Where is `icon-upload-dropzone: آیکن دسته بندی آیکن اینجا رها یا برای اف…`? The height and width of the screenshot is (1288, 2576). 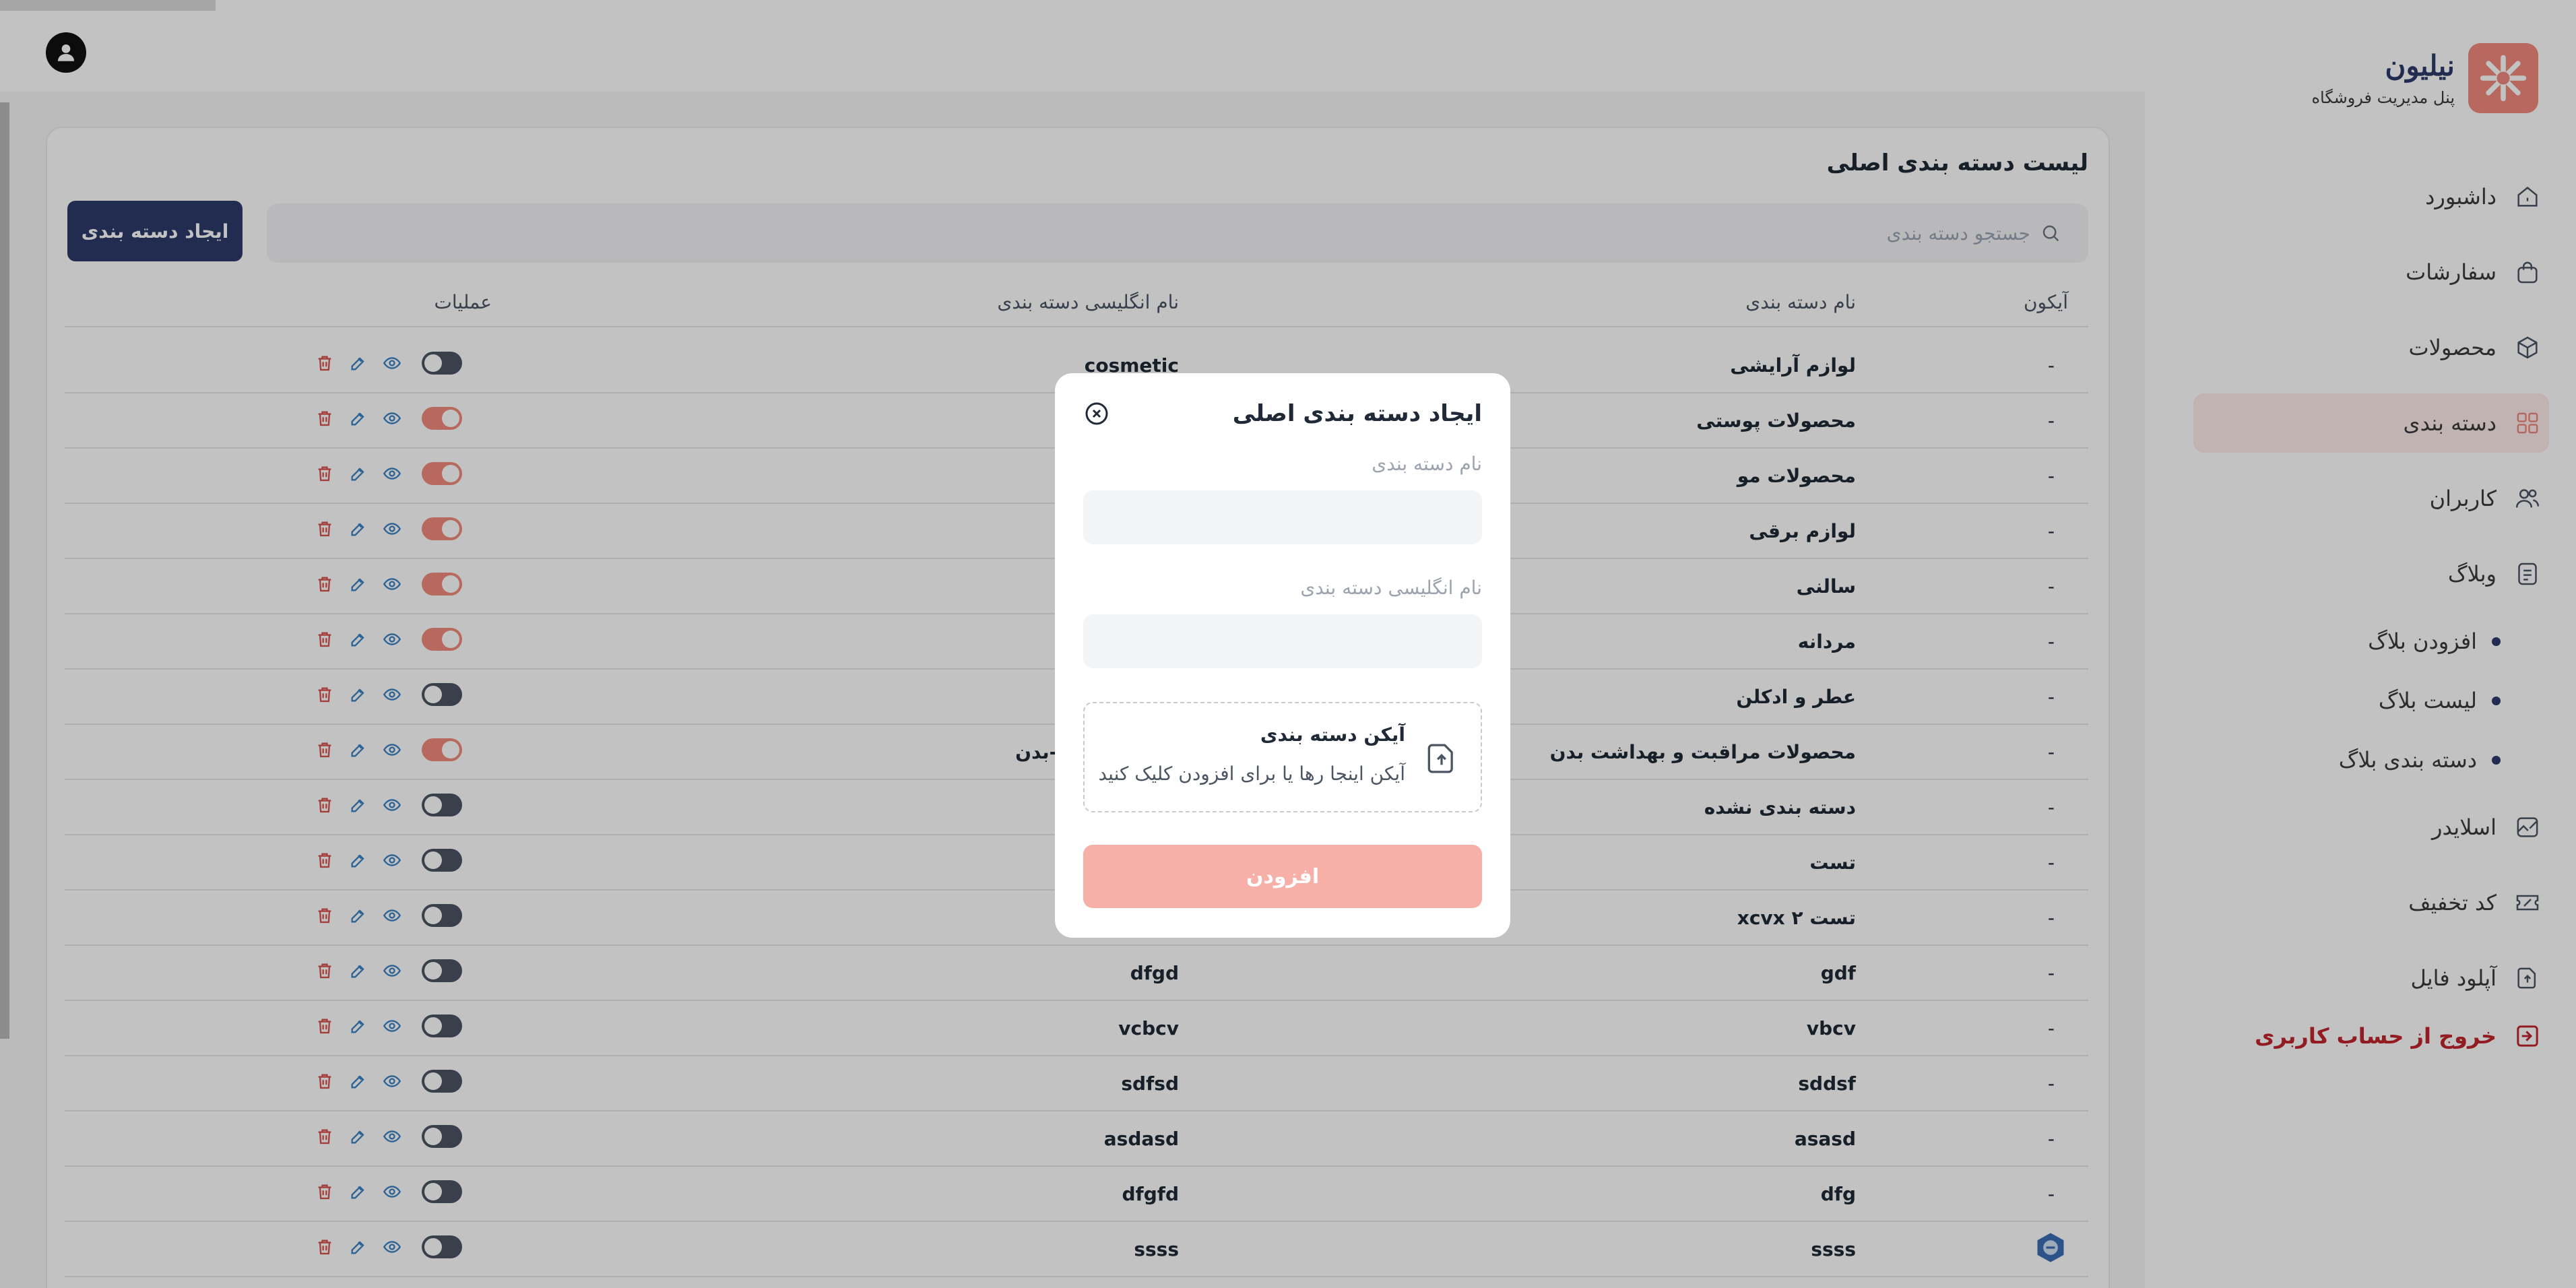
icon-upload-dropzone: آیکن دسته بندی آیکن اینجا رها یا برای اف… is located at coordinates (1282, 757).